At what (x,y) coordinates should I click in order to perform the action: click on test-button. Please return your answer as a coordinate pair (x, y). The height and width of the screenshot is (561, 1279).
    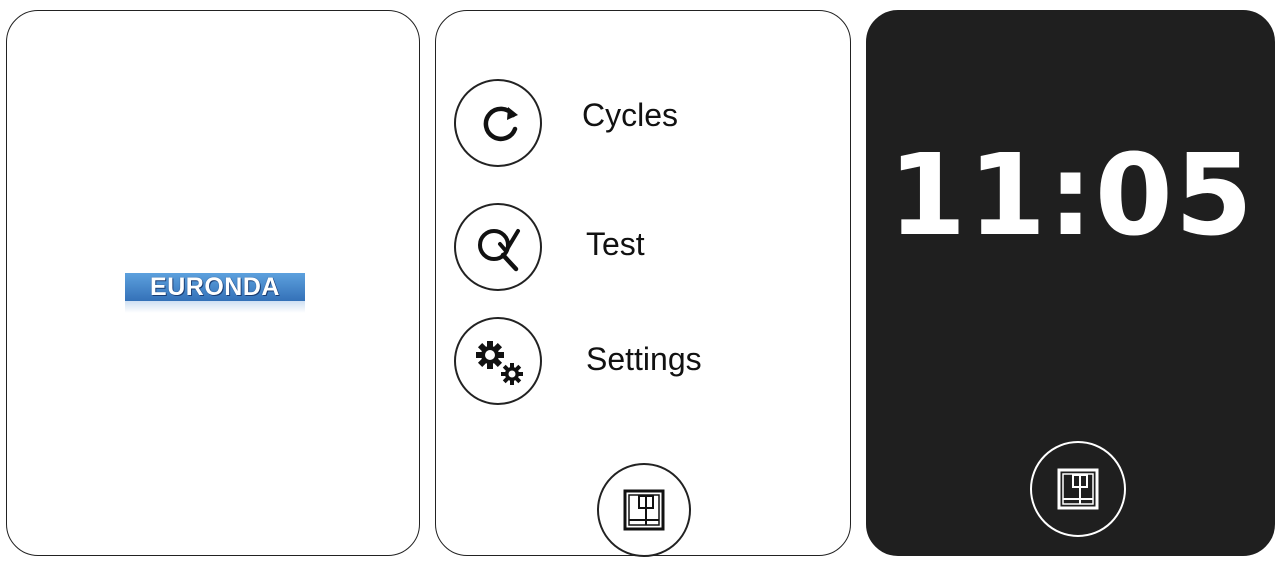
    Looking at the image, I should click on (498, 247).